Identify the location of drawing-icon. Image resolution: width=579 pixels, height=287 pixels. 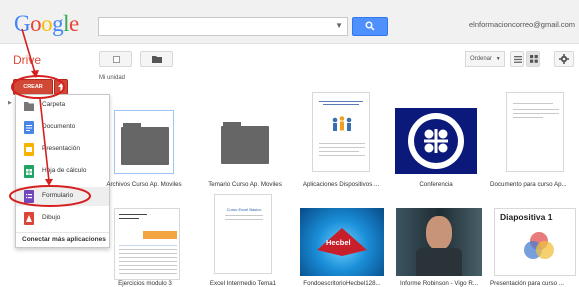
(29, 218).